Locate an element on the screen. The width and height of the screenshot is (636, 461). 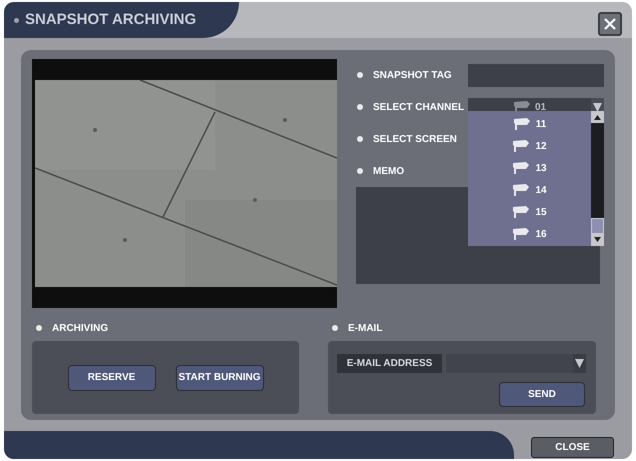
field-label: SELECT SCREEN is located at coordinates (415, 139).